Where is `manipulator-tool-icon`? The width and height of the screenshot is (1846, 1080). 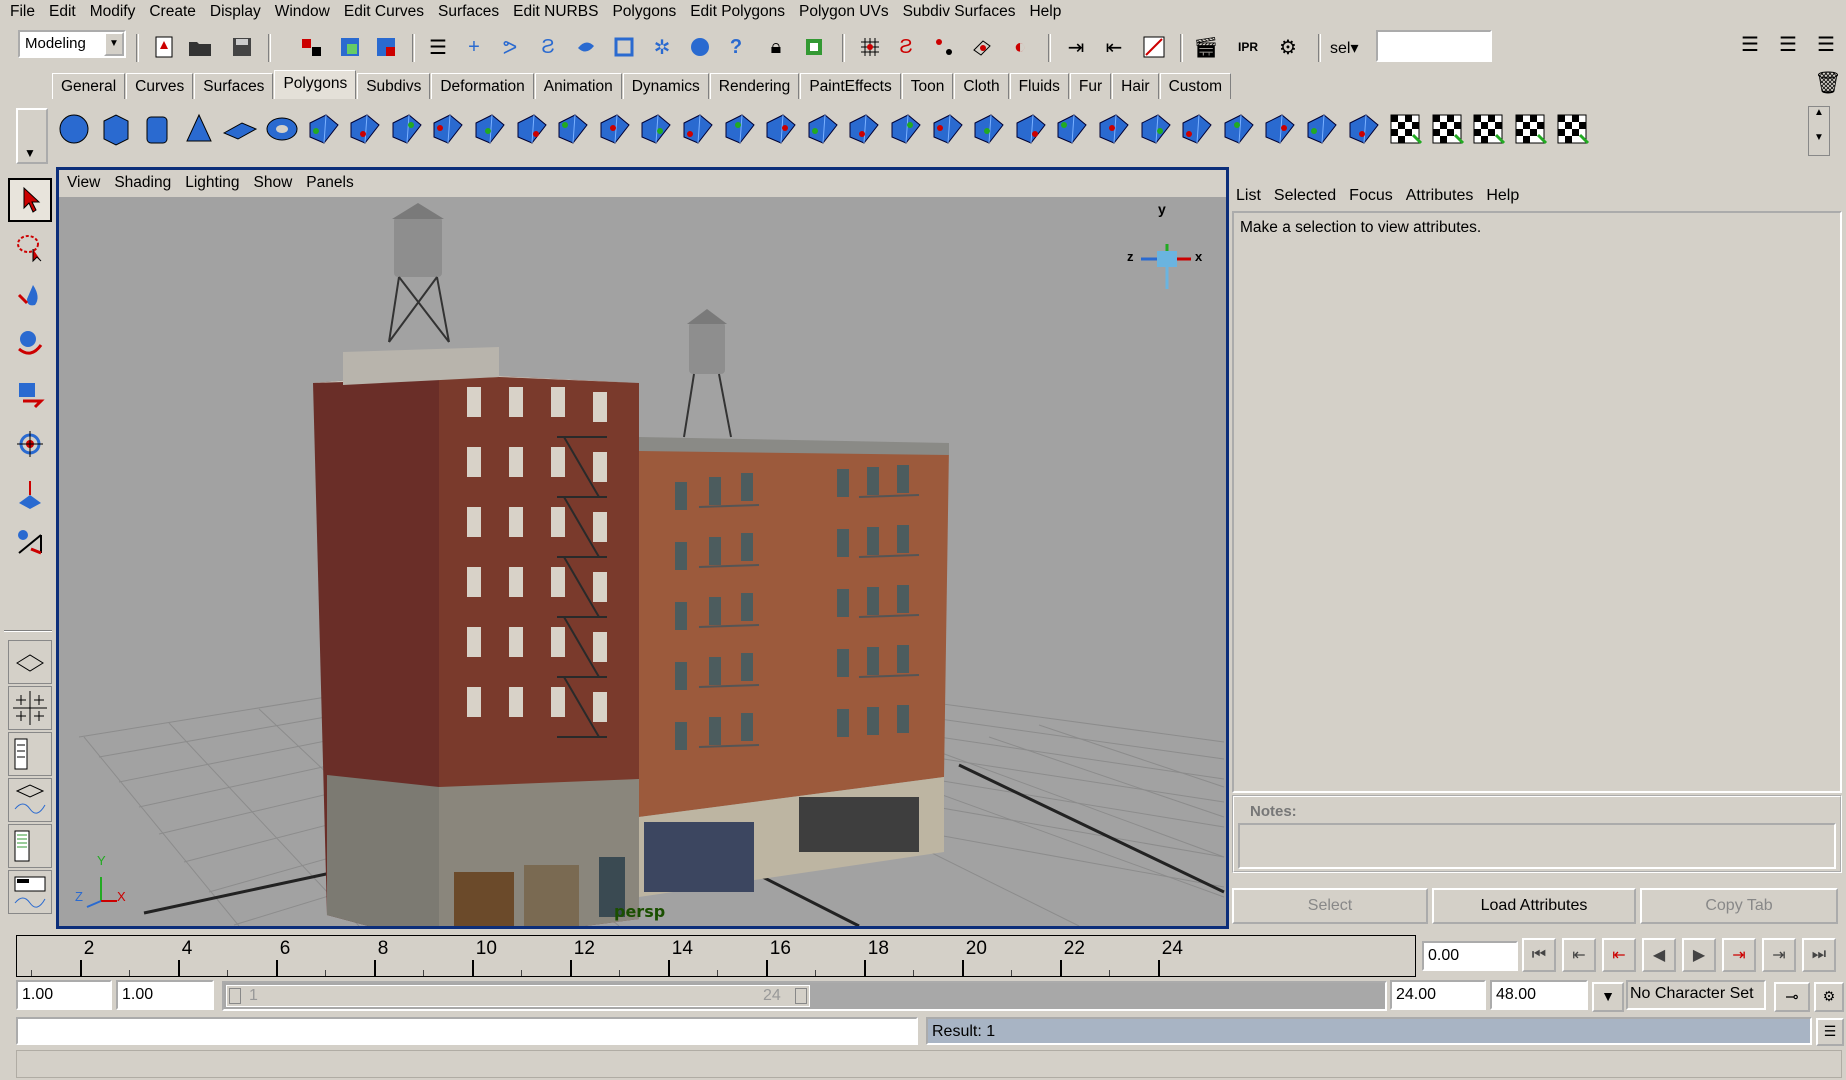 manipulator-tool-icon is located at coordinates (30, 494).